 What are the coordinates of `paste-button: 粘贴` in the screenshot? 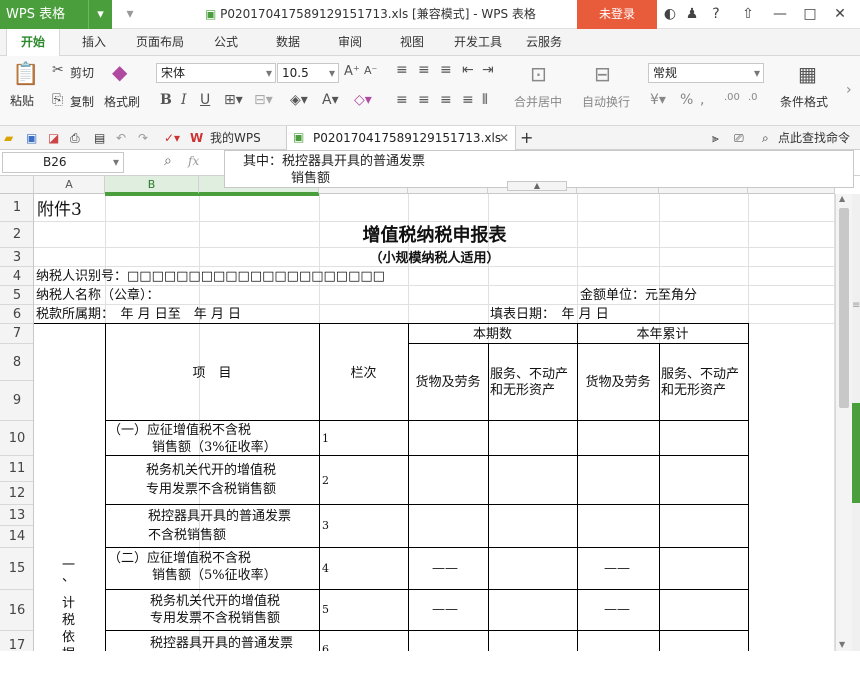 It's located at (22, 100).